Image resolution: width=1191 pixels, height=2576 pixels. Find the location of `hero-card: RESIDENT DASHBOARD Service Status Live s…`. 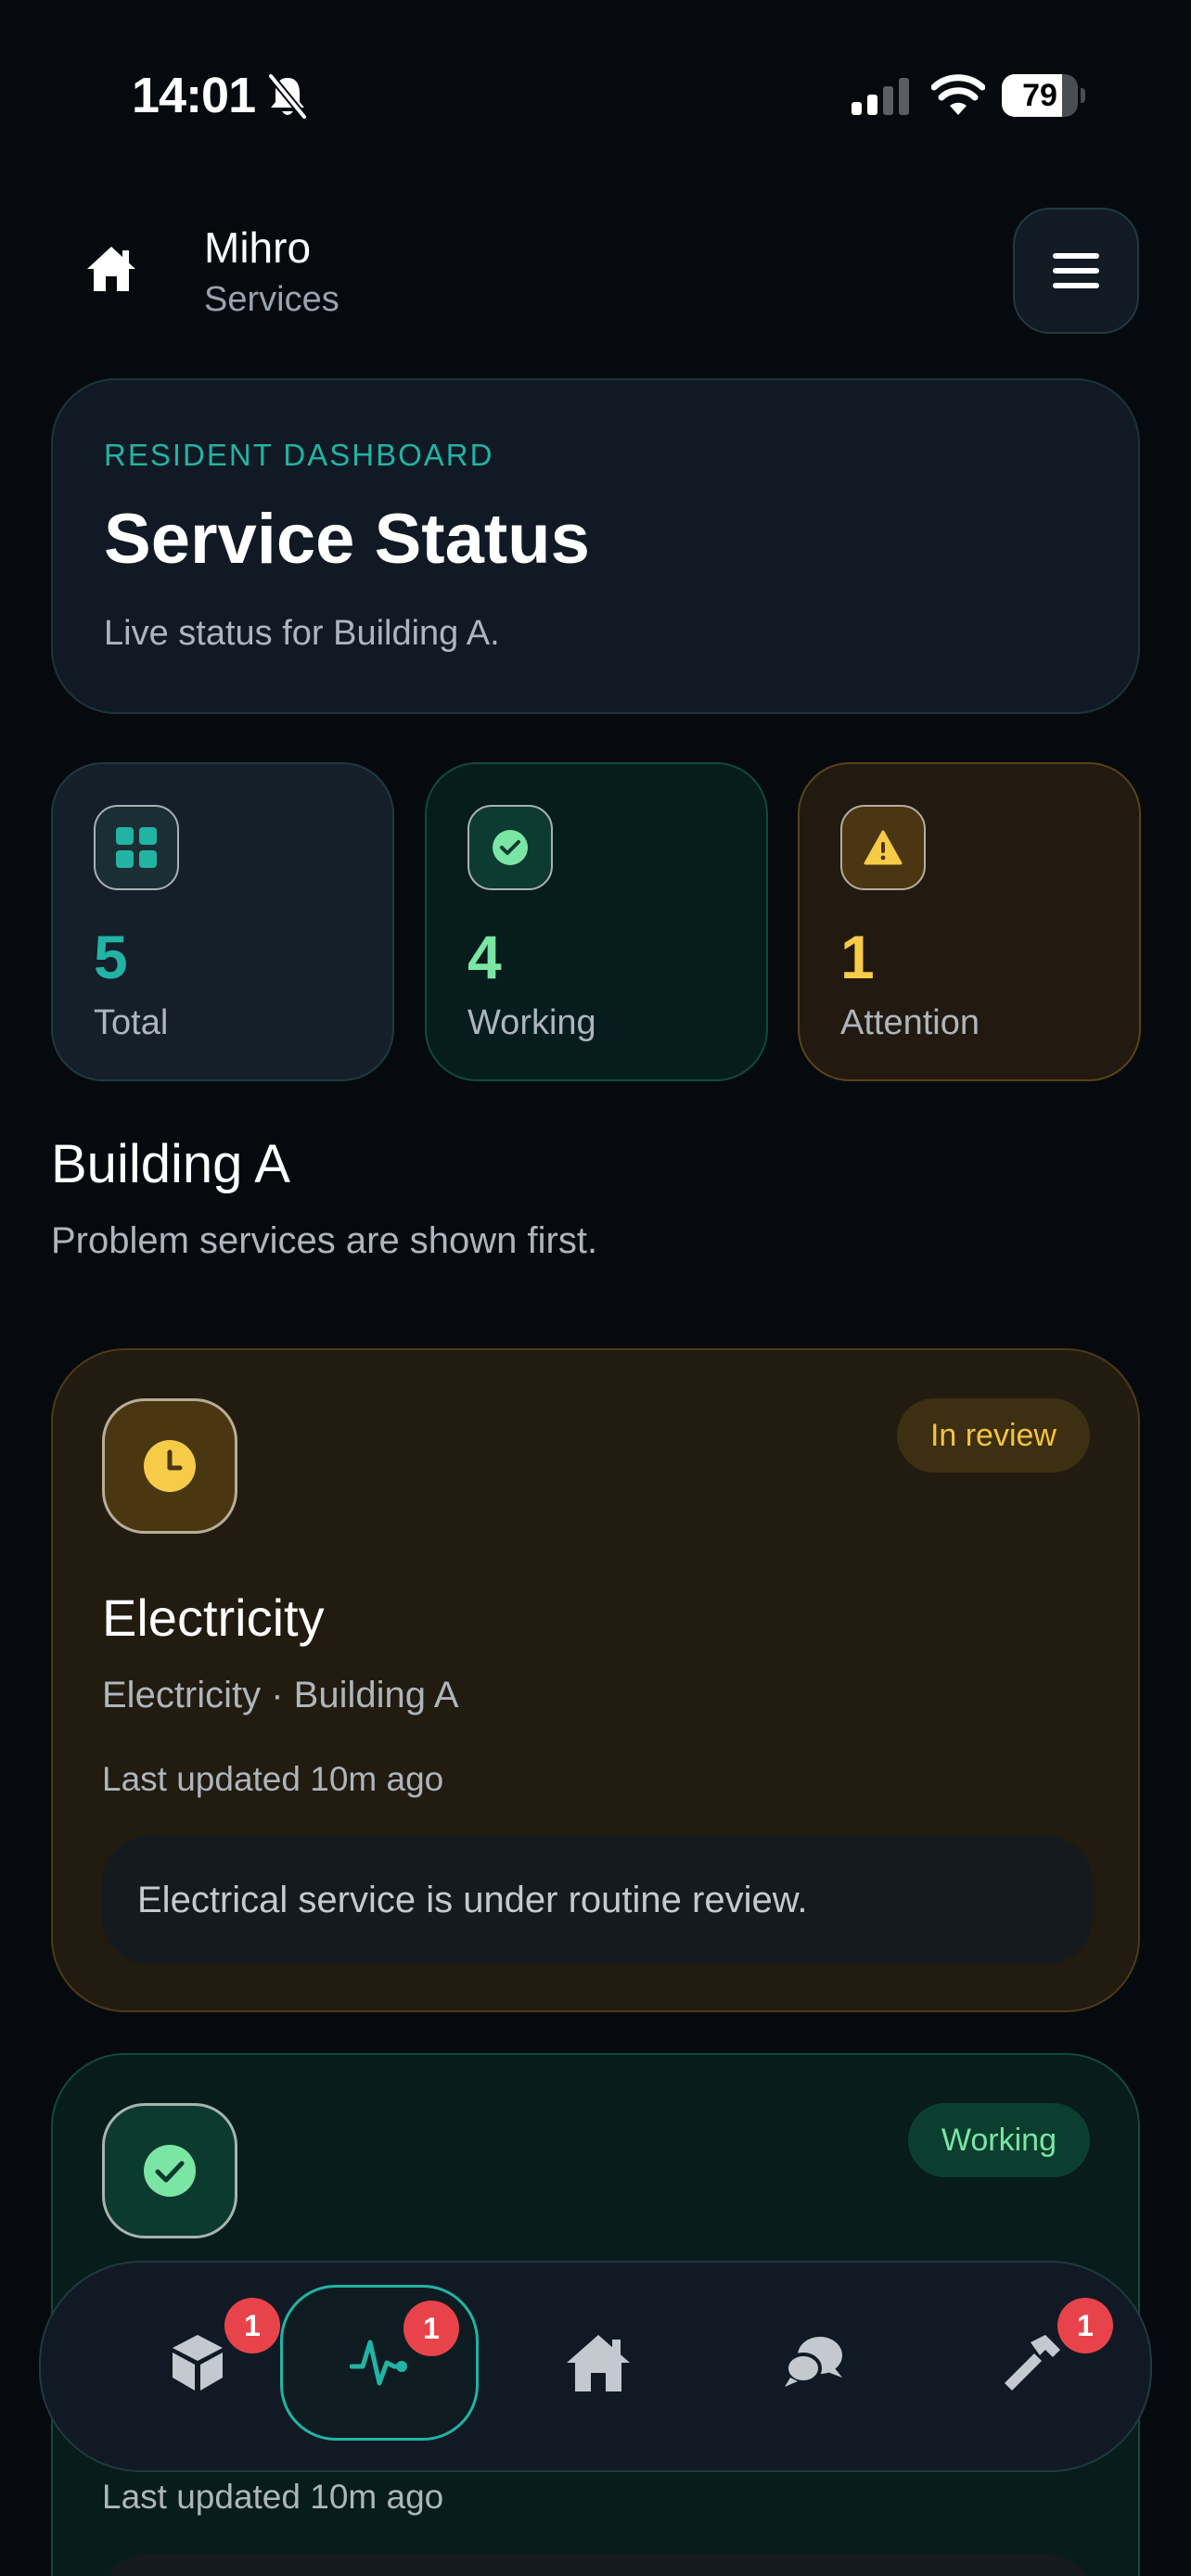

hero-card: RESIDENT DASHBOARD Service Status Live s… is located at coordinates (595, 546).